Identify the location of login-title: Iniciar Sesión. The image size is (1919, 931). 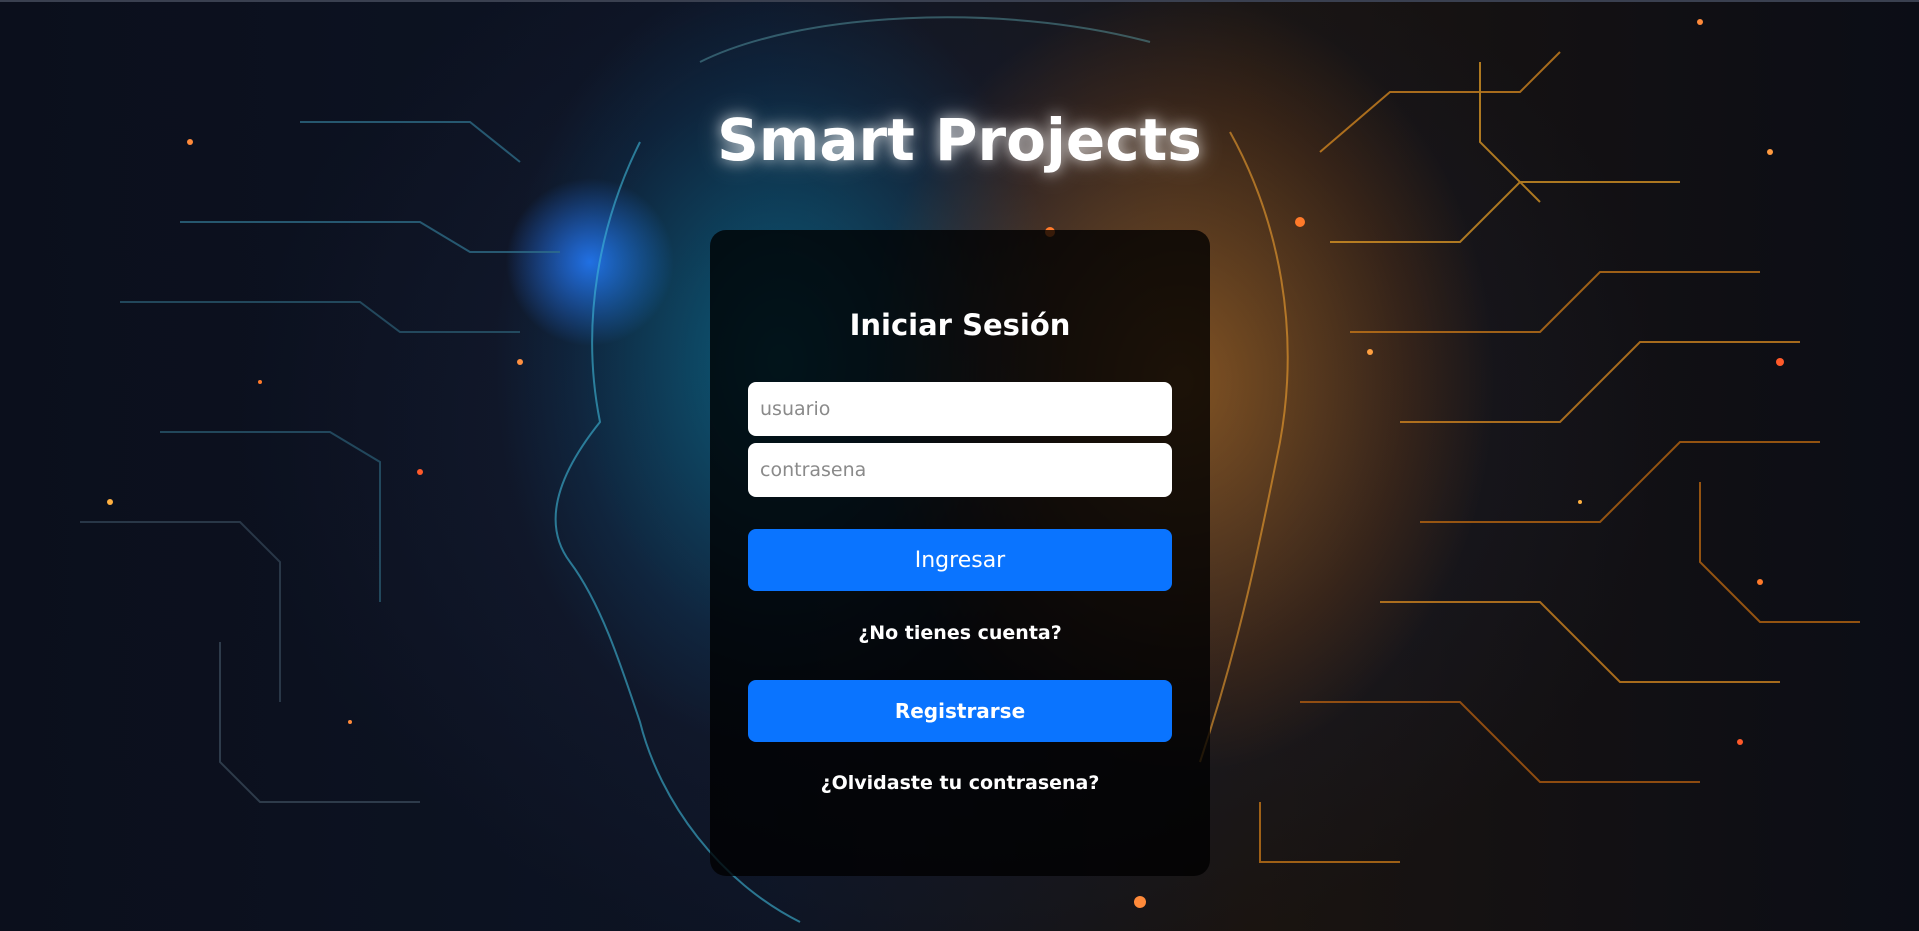
(960, 325).